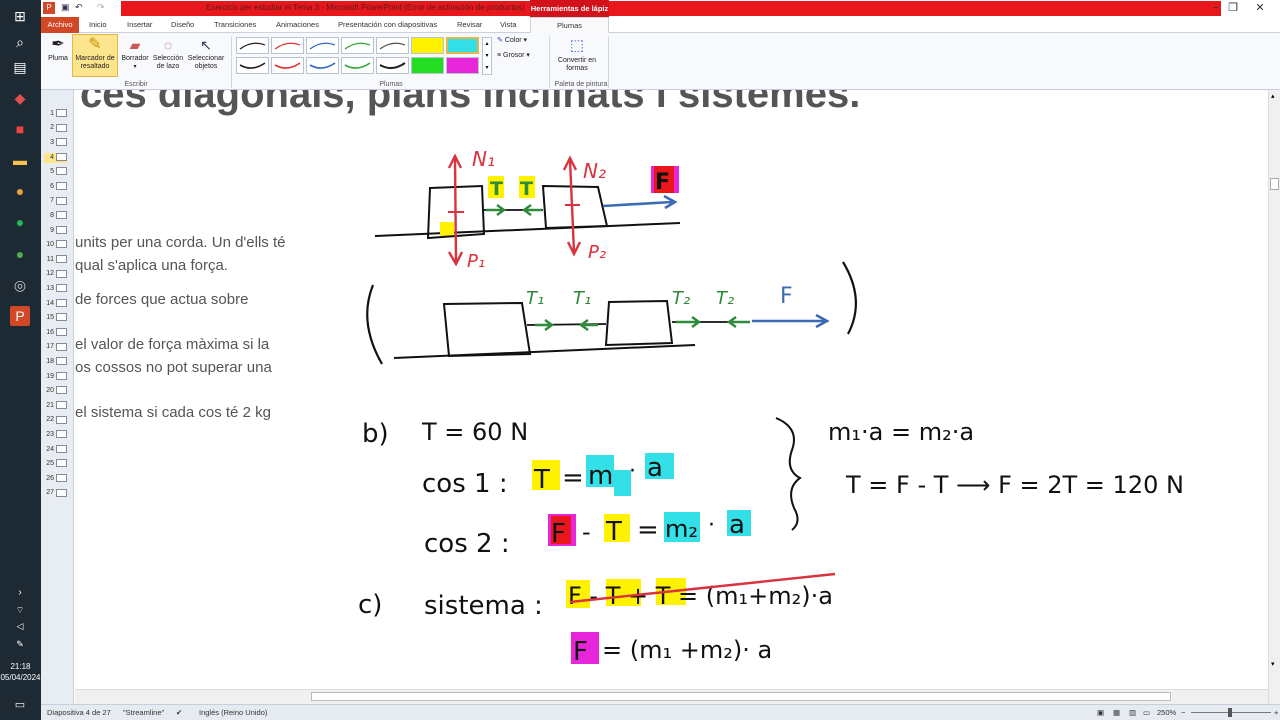 This screenshot has height=720, width=1280. What do you see at coordinates (1183, 712) in the screenshot?
I see `zoom-out-icon: −` at bounding box center [1183, 712].